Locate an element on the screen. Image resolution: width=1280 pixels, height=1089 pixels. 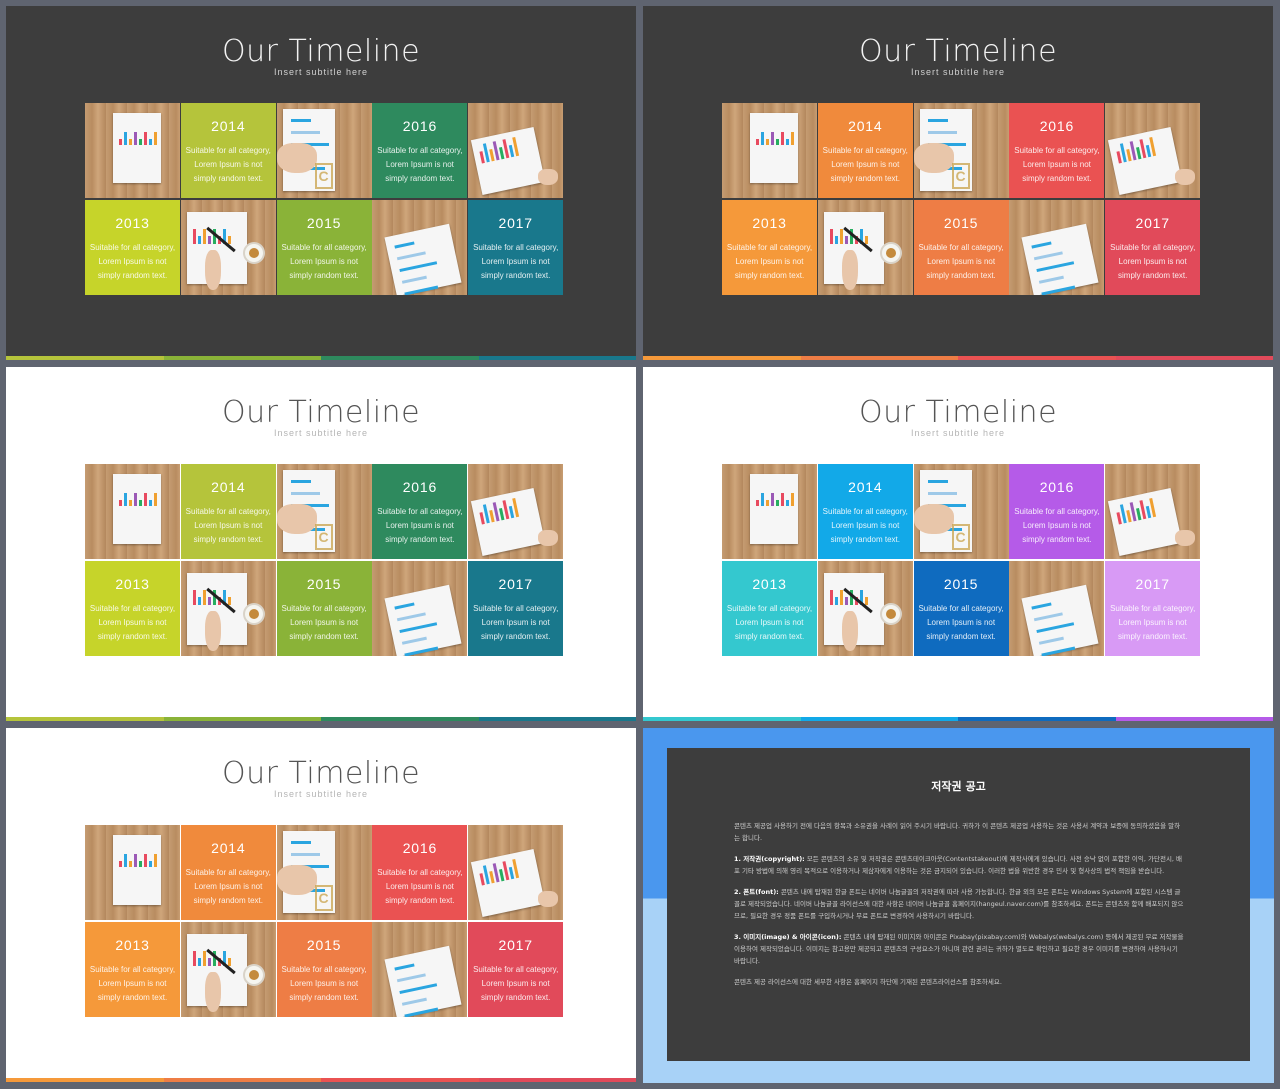
notice-image-label: 3. 이미지(image) & 아이콘(icon): is located at coordinates (788, 937).